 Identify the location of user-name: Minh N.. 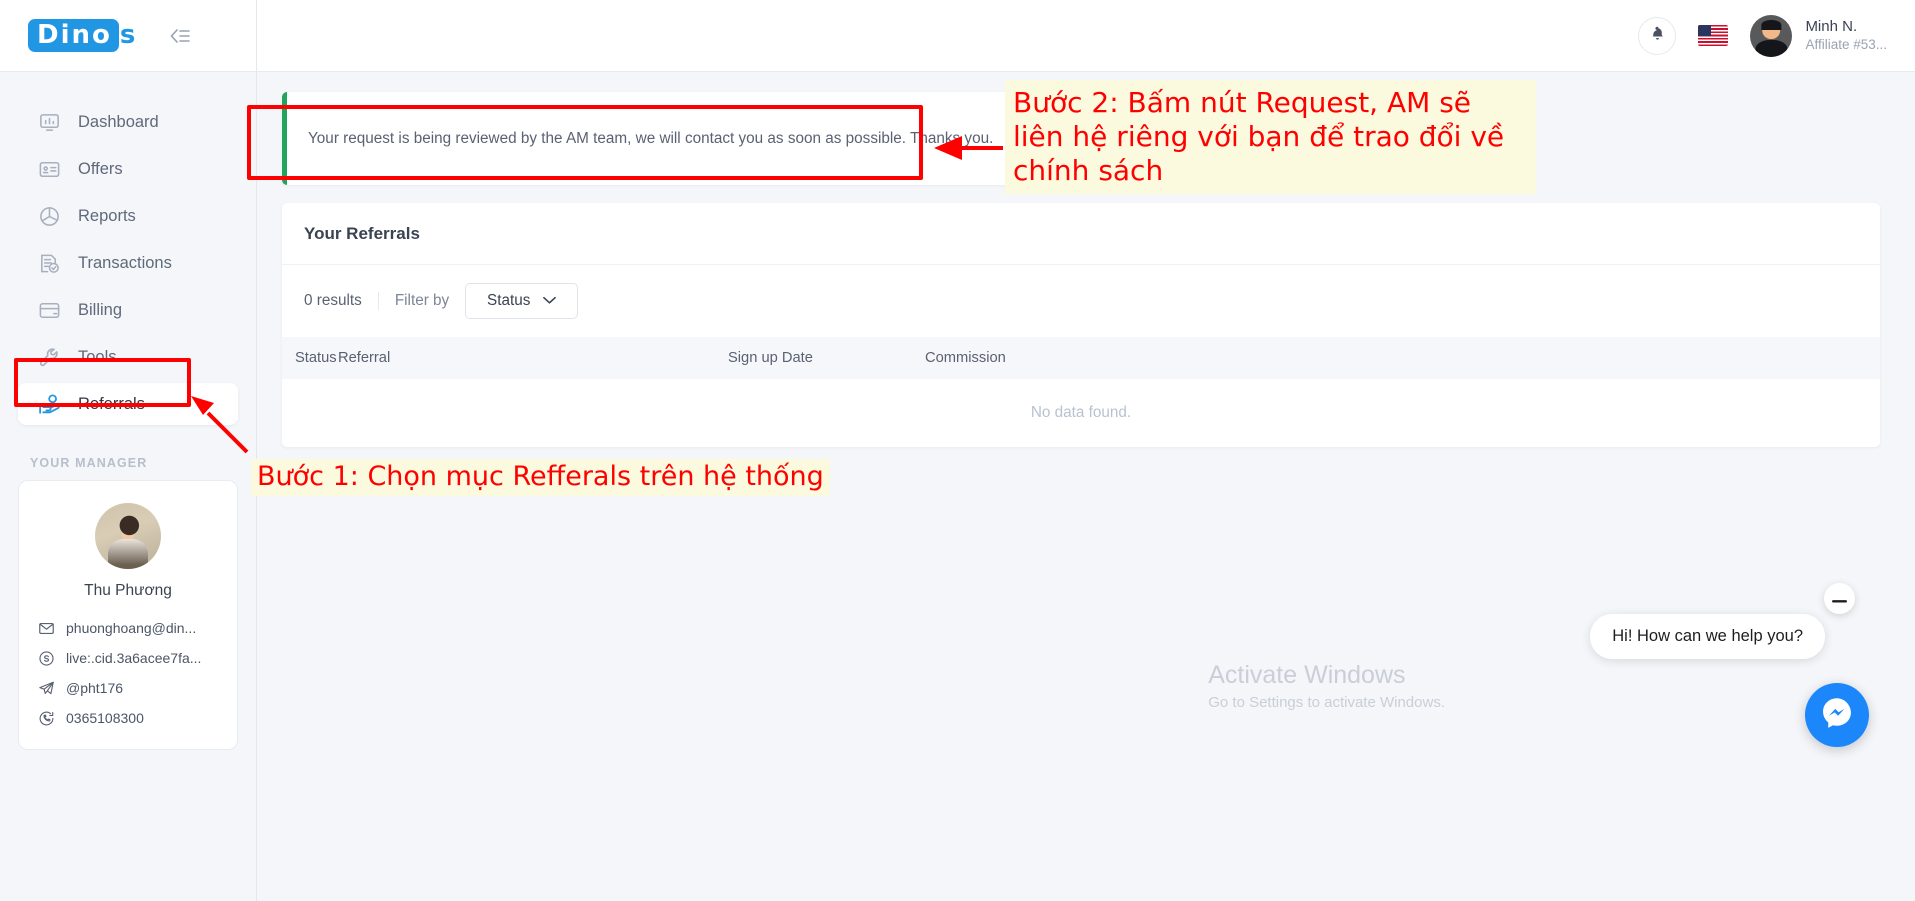
(1831, 26).